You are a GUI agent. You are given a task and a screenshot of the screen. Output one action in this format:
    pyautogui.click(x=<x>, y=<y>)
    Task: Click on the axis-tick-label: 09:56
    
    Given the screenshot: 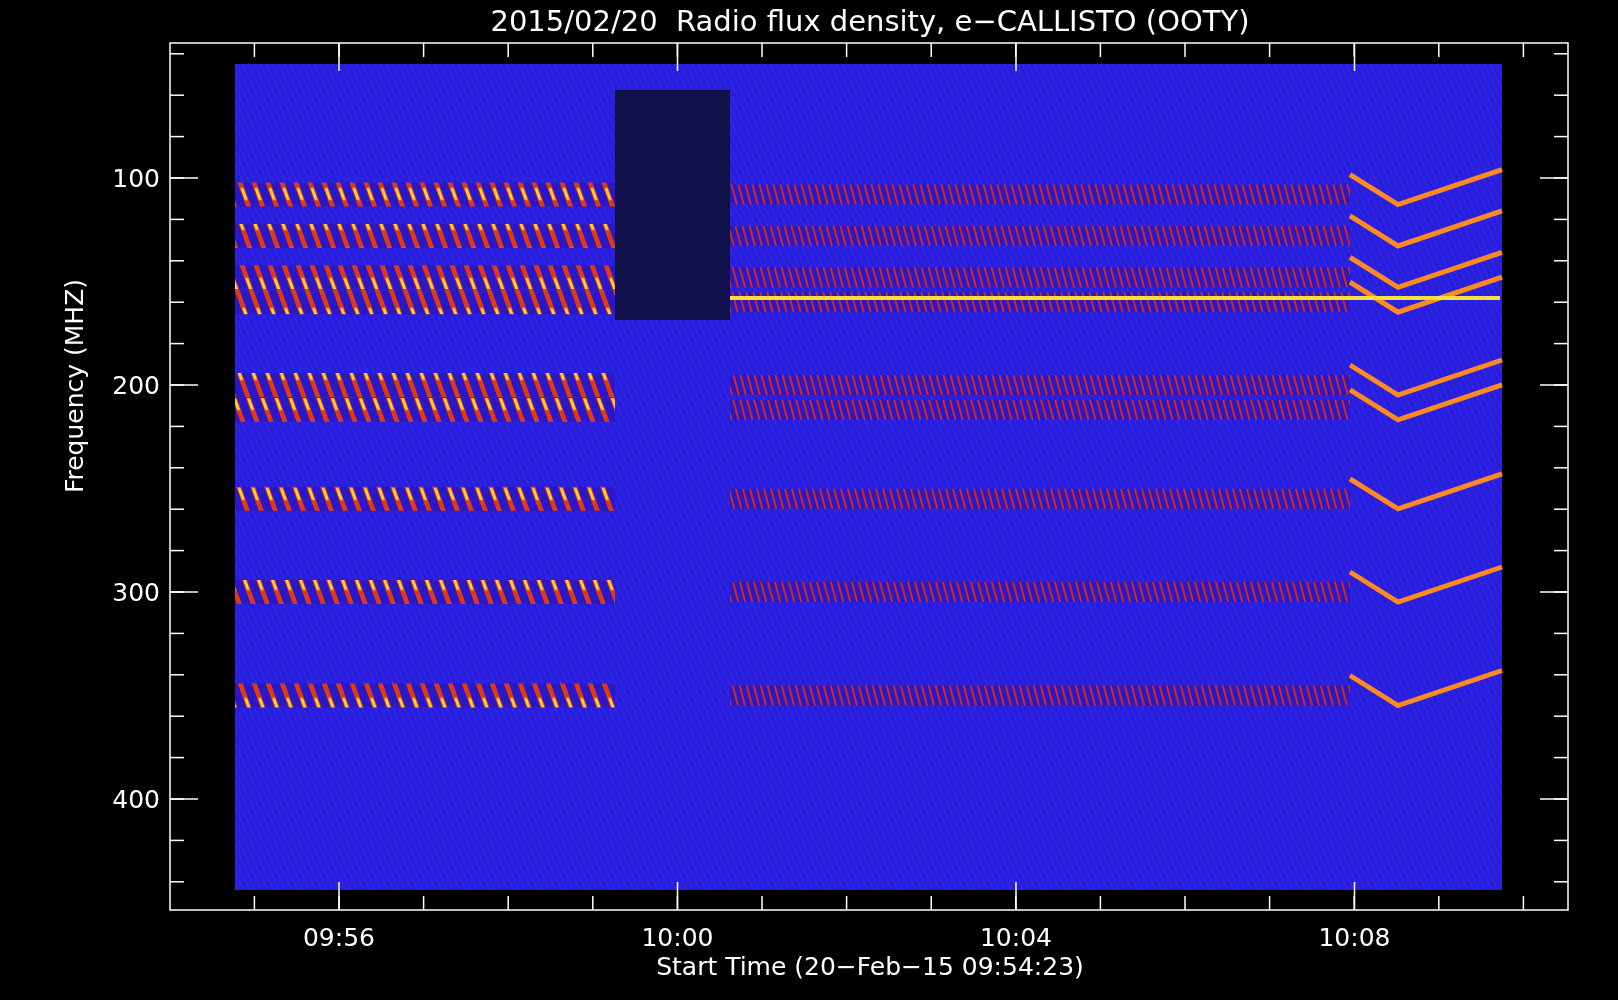 What is the action you would take?
    pyautogui.click(x=339, y=937)
    